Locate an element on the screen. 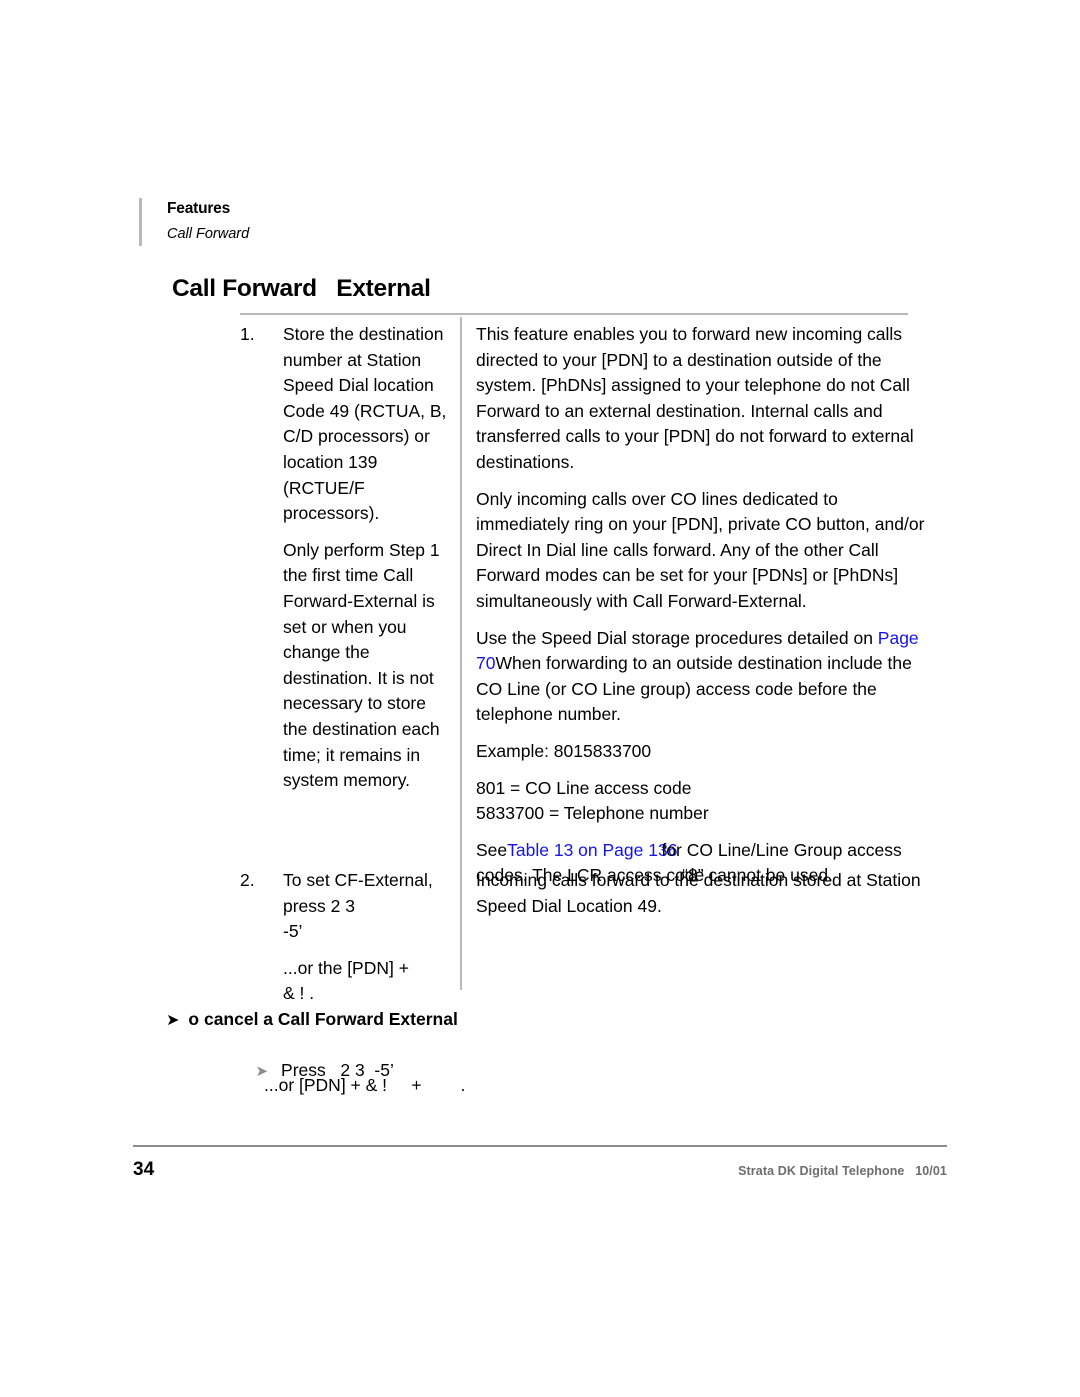  step-2-number: 2. is located at coordinates (247, 880).